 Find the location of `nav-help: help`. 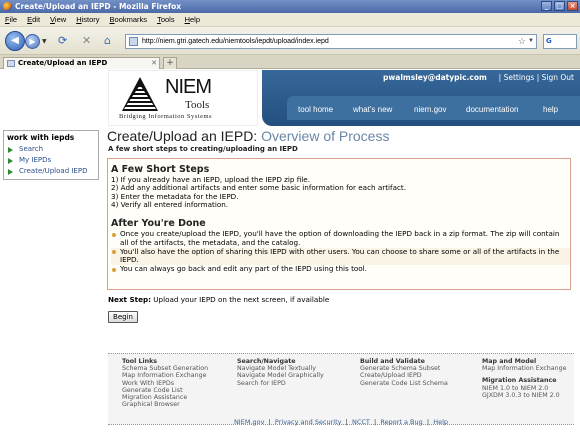

nav-help: help is located at coordinates (550, 109).